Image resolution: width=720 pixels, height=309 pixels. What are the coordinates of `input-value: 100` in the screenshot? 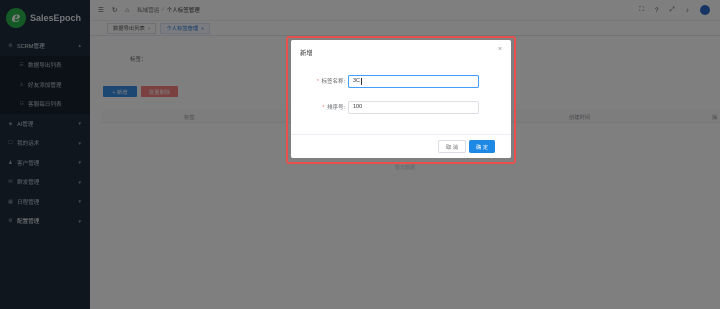 It's located at (358, 107).